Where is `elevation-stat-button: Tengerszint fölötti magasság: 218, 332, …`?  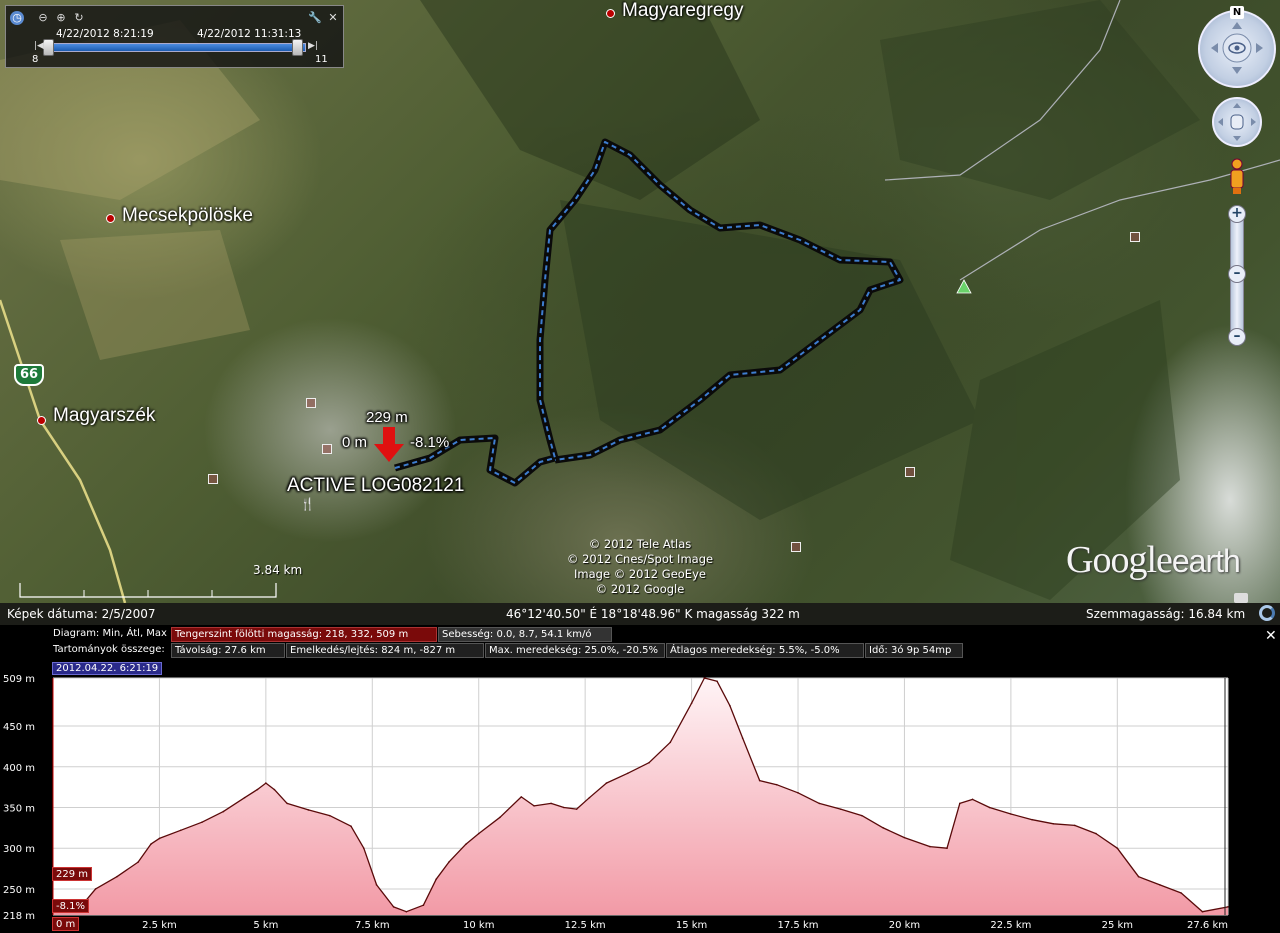
elevation-stat-button: Tengerszint fölötti magasság: 218, 332, … is located at coordinates (304, 634).